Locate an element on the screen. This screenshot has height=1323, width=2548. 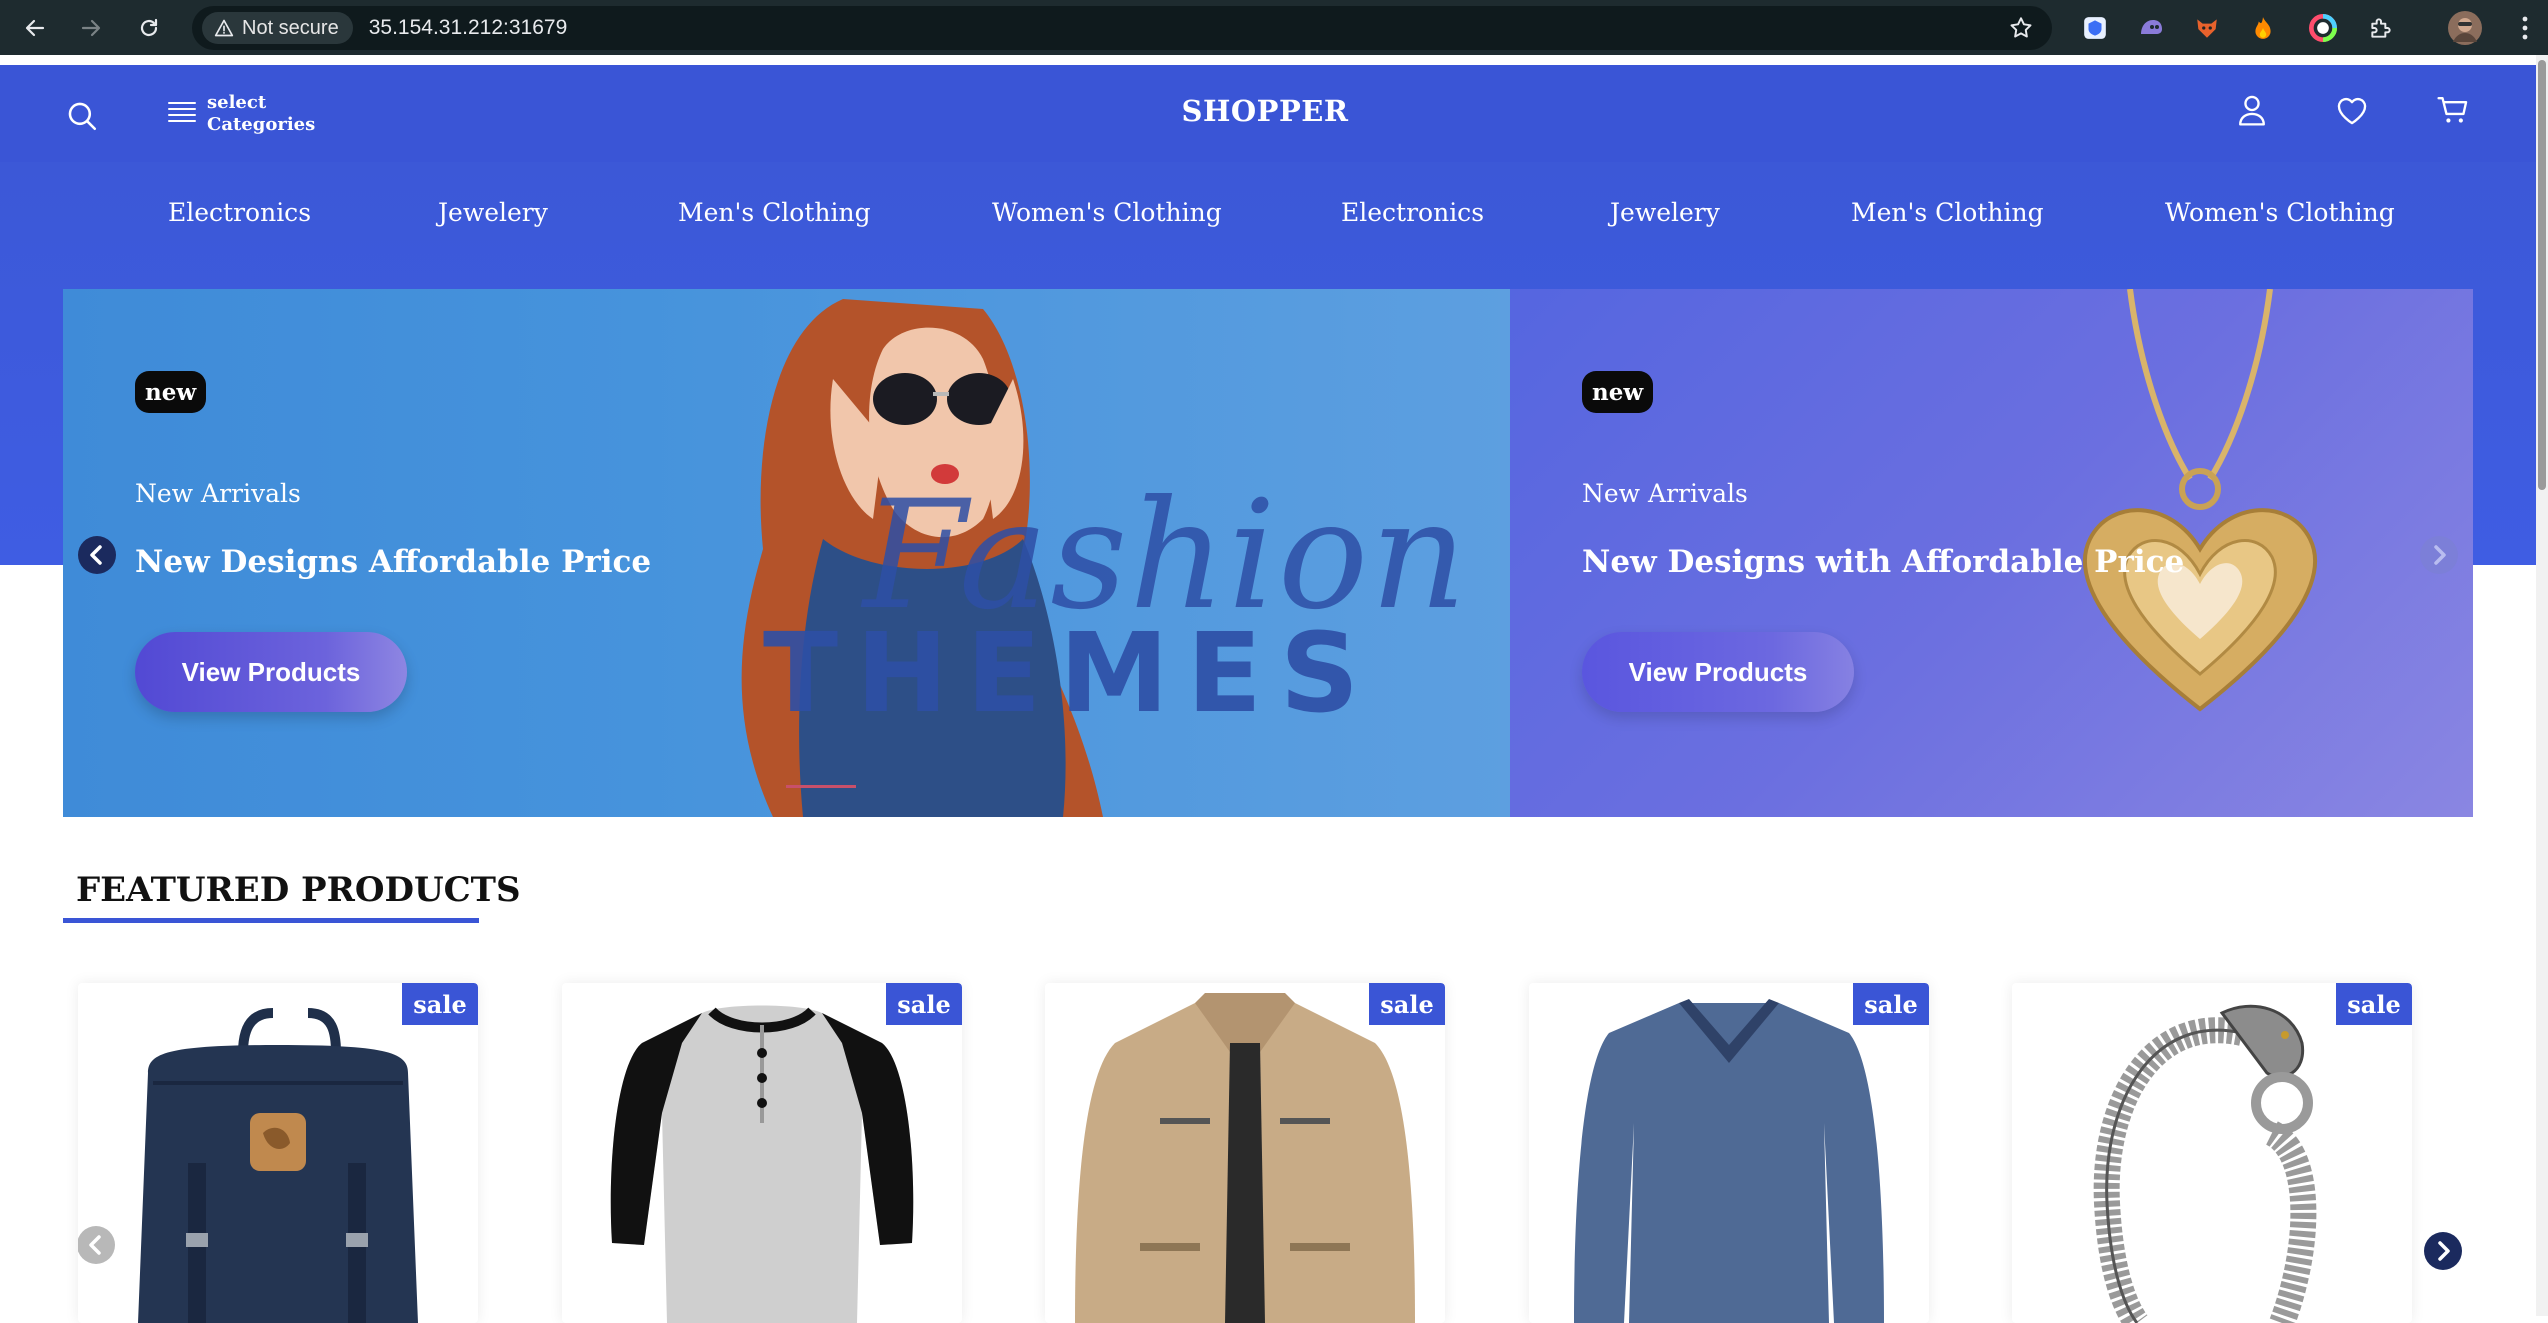
extension-flame-icon is located at coordinates (2263, 28).